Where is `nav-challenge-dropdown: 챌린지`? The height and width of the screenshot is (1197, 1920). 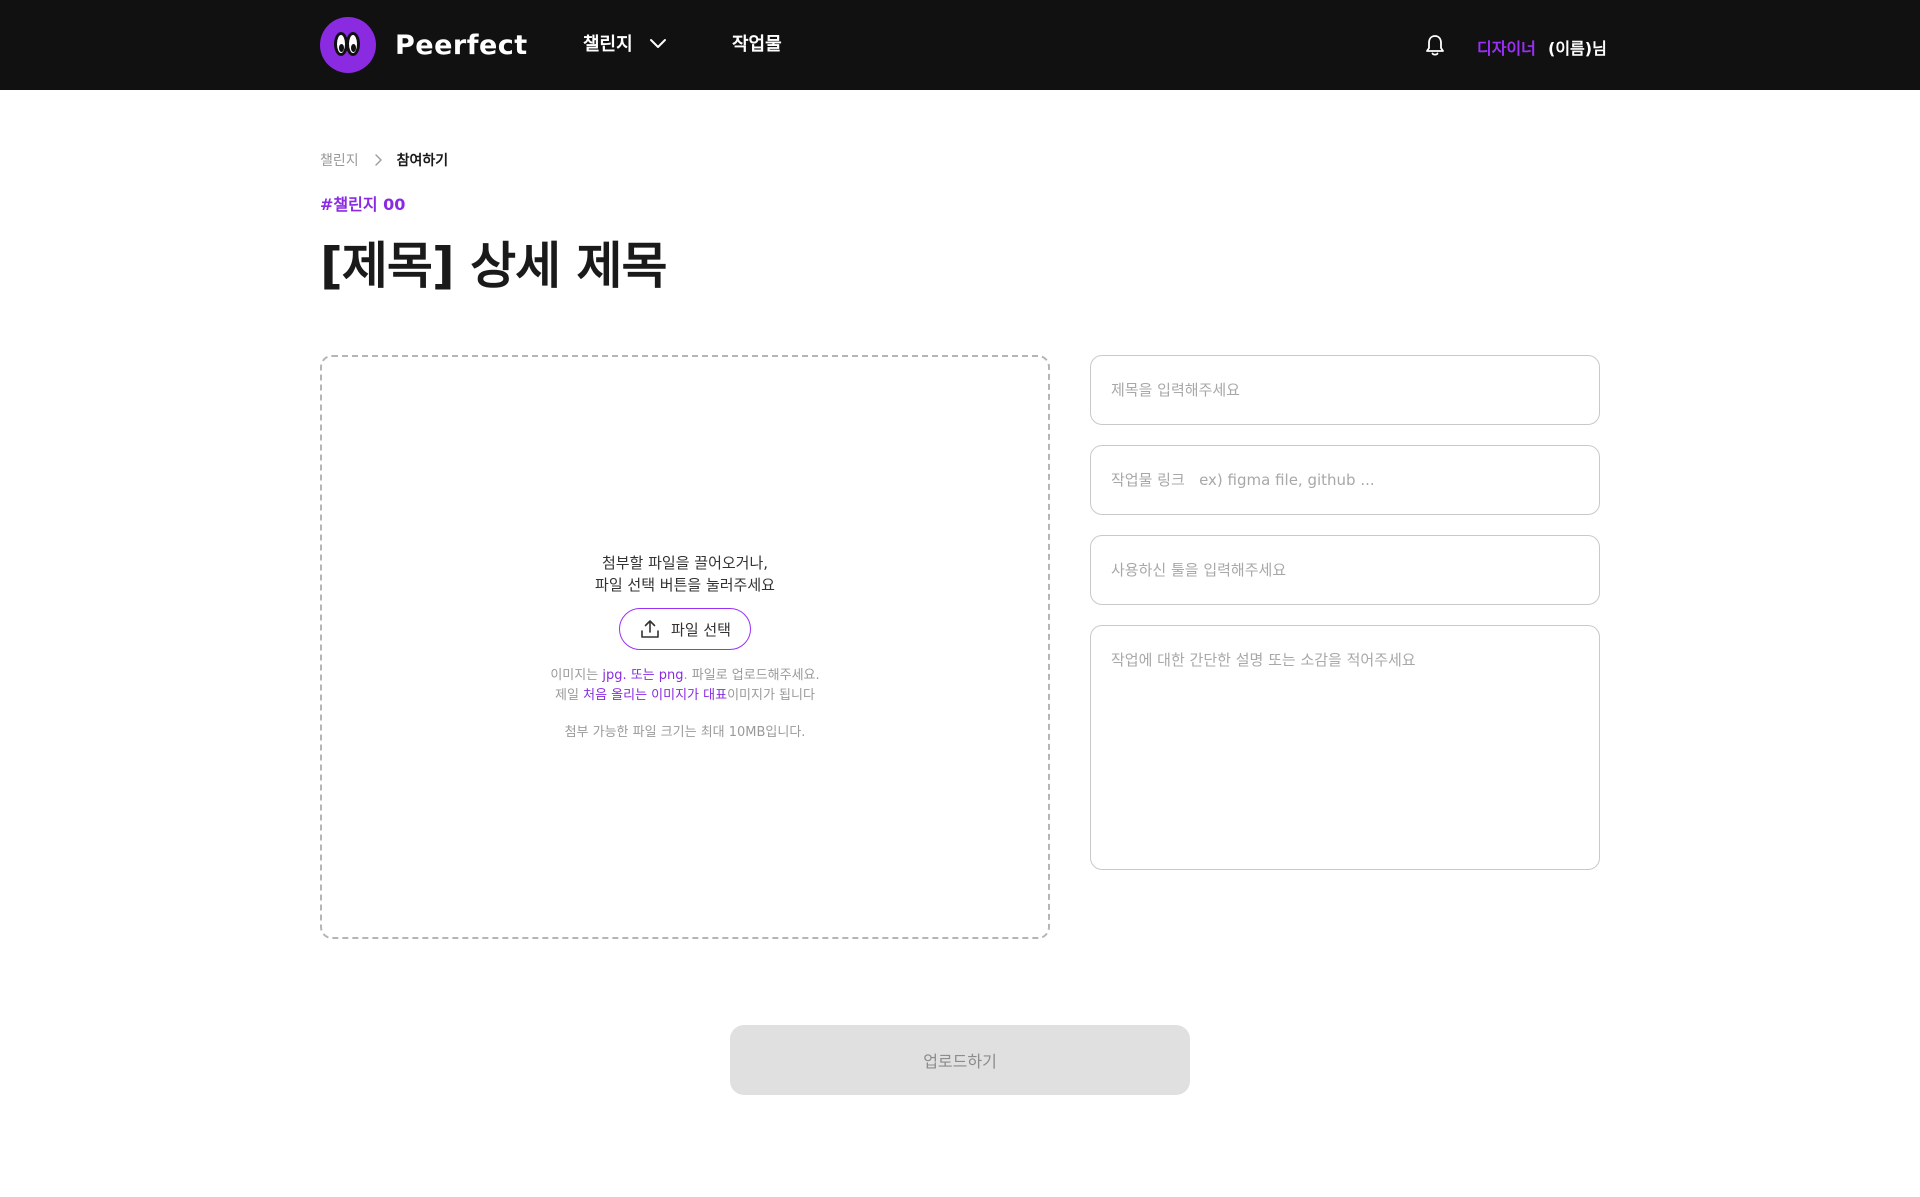 nav-challenge-dropdown: 챌린지 is located at coordinates (626, 43).